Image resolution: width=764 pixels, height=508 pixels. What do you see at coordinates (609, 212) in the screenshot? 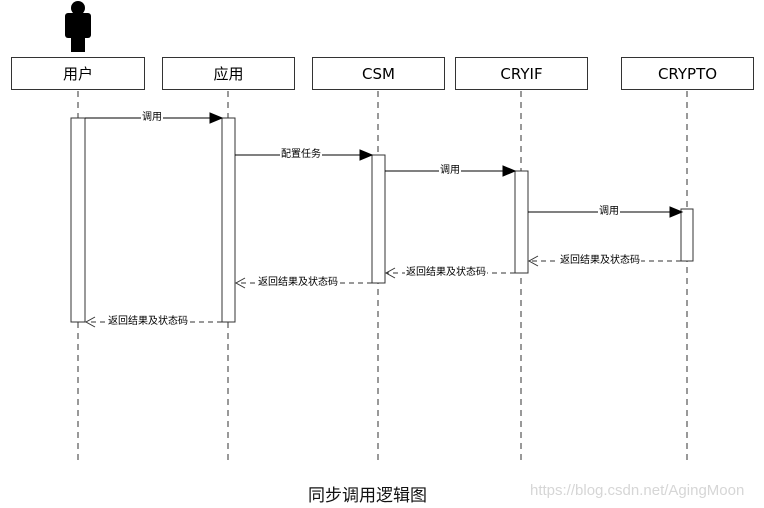
I see `message-label-4: 调用` at bounding box center [609, 212].